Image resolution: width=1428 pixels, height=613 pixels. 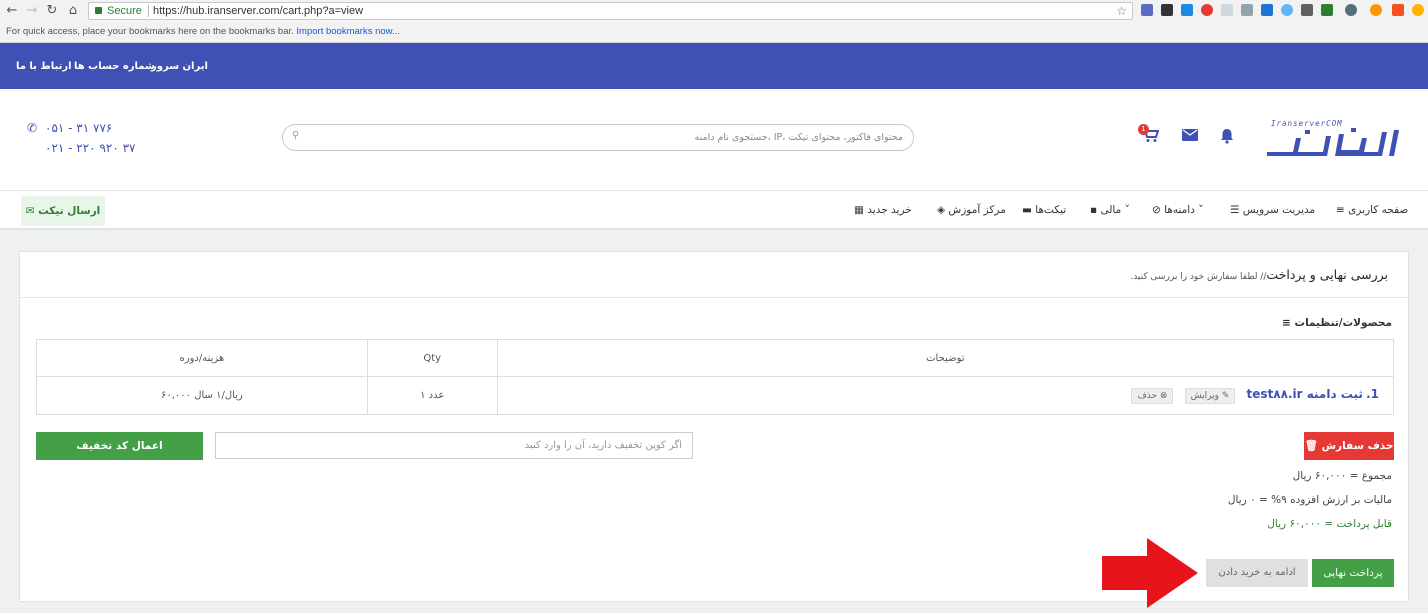 I want to click on topbar-link-iranserver: ایران سرور, so click(x=179, y=66).